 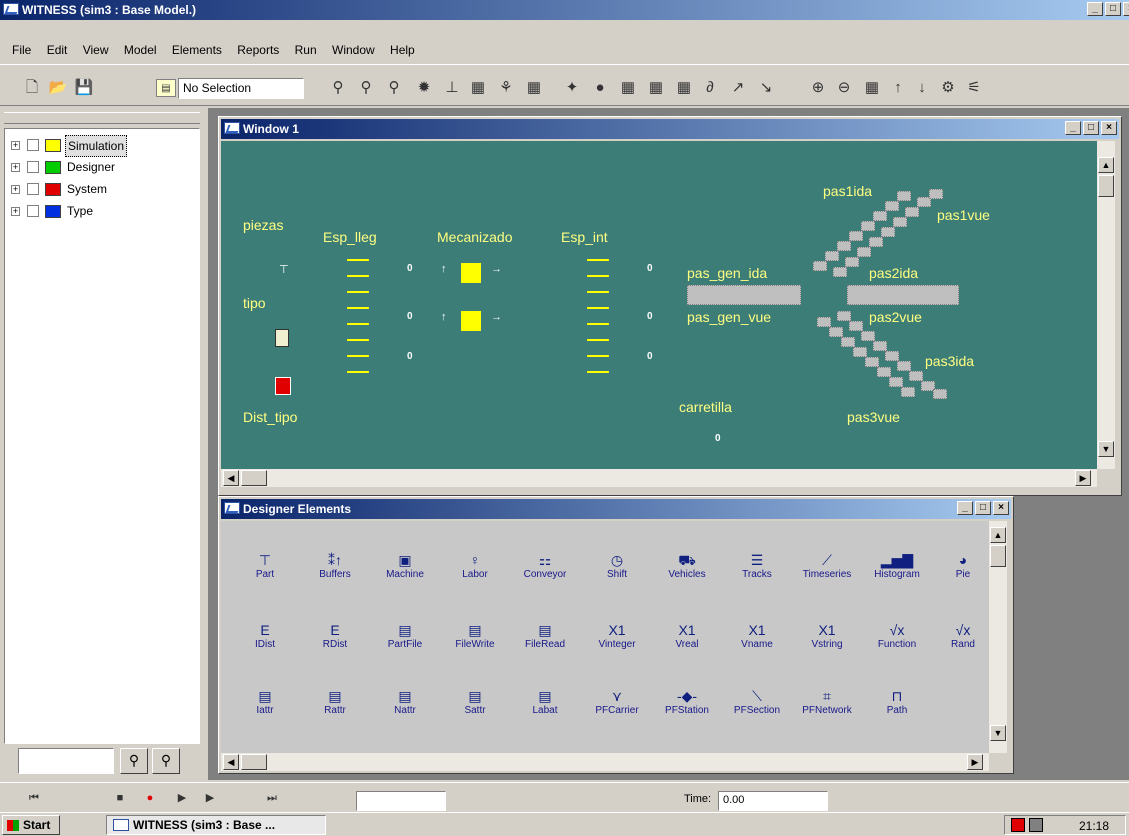 What do you see at coordinates (265, 565) in the screenshot?
I see `palette-item-part: ⊤ Part` at bounding box center [265, 565].